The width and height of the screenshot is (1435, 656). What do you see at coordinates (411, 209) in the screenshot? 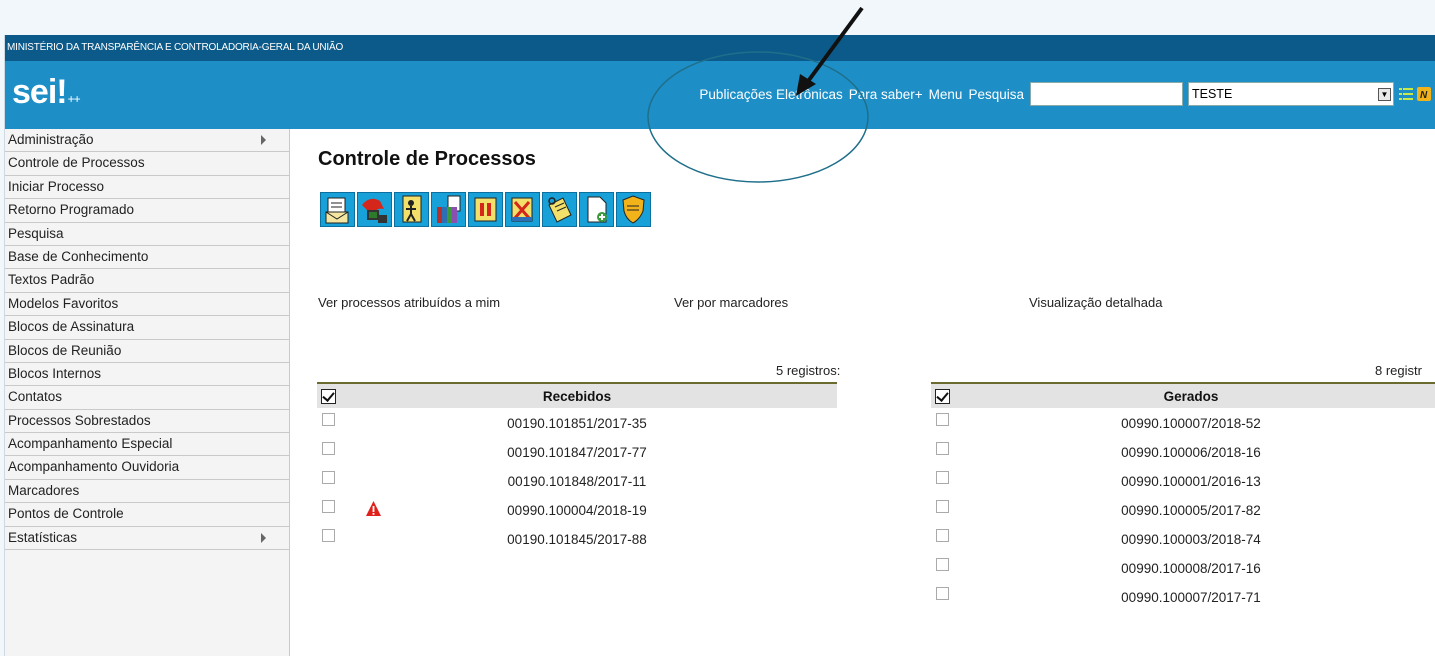
I see `assign-user-icon` at bounding box center [411, 209].